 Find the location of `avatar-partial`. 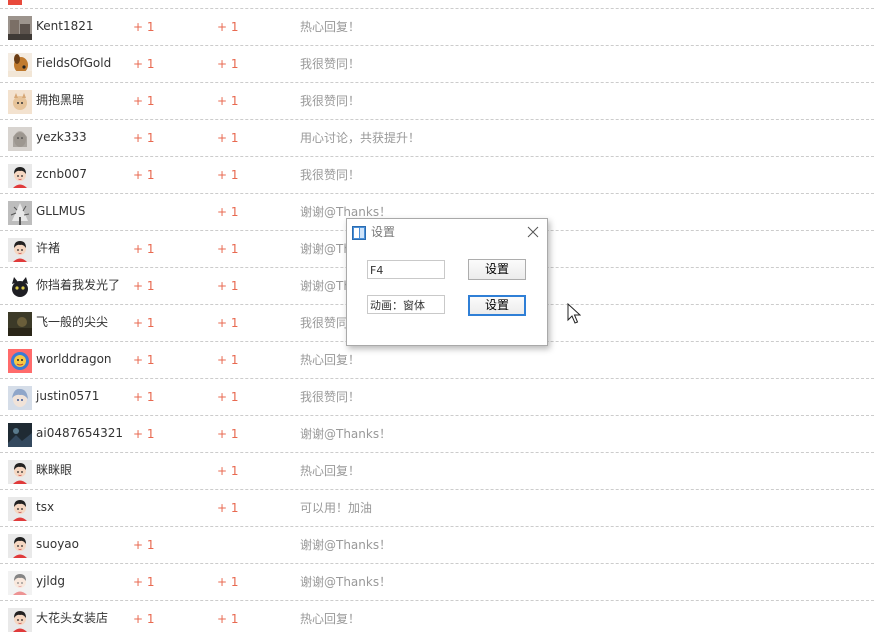

avatar-partial is located at coordinates (15, 2).